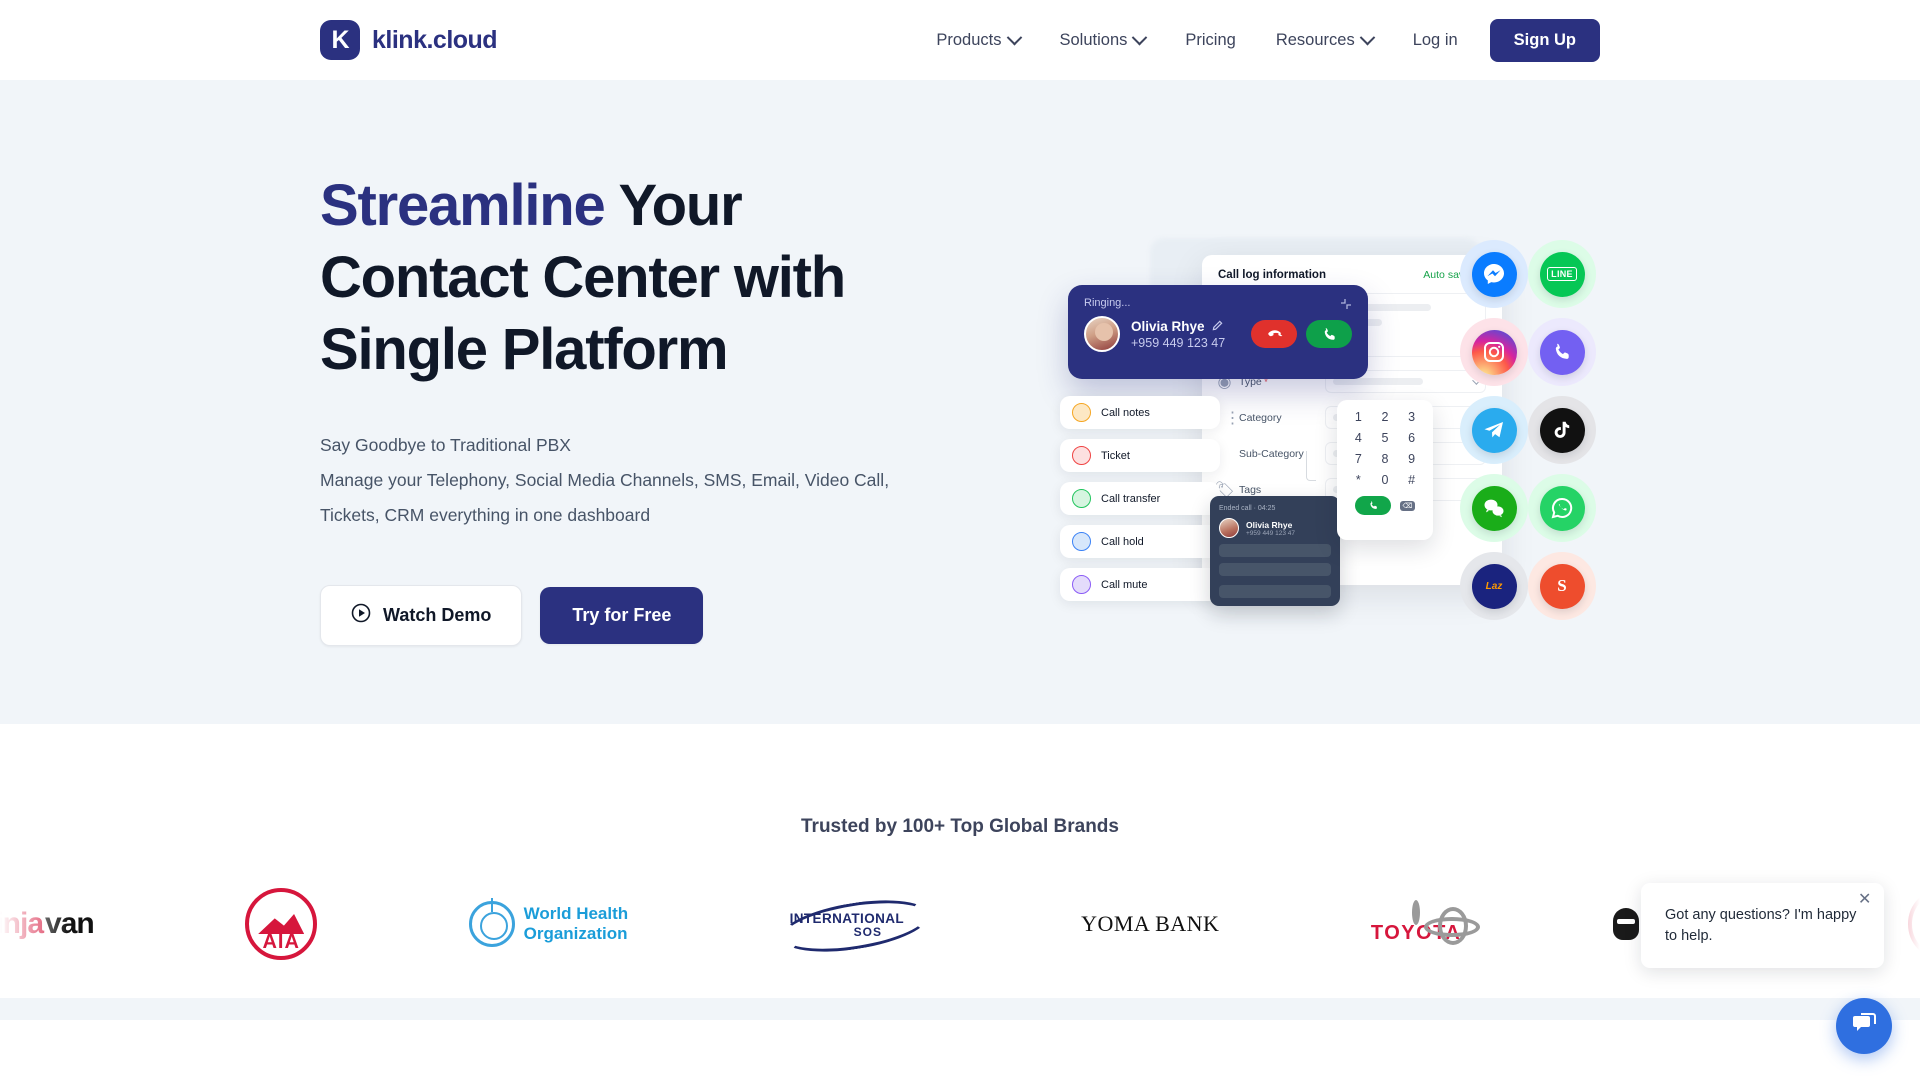 The height and width of the screenshot is (1080, 1920). What do you see at coordinates (1411, 459) in the screenshot?
I see `dial-key: 9` at bounding box center [1411, 459].